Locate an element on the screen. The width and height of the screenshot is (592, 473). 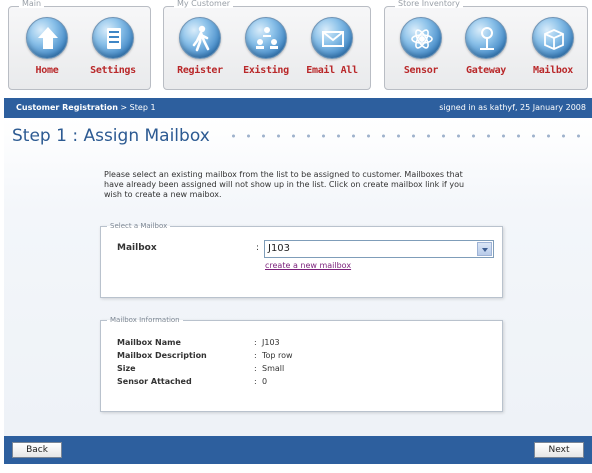
group-title: Main is located at coordinates (32, 4).